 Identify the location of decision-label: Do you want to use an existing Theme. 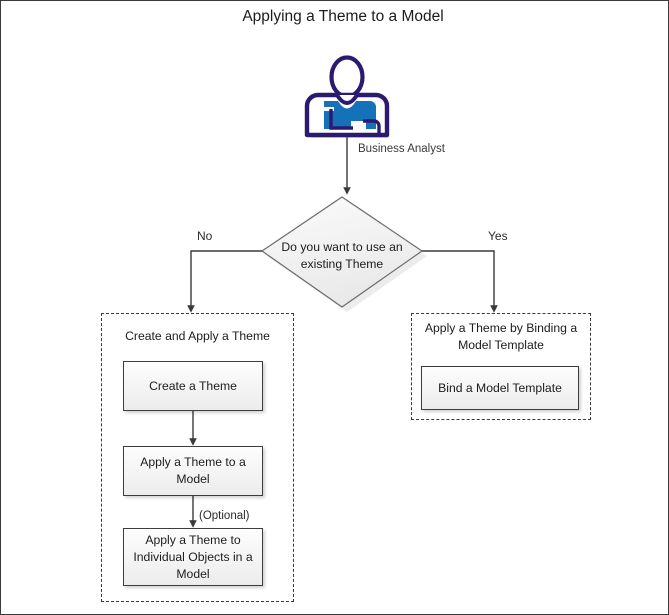
(342, 255).